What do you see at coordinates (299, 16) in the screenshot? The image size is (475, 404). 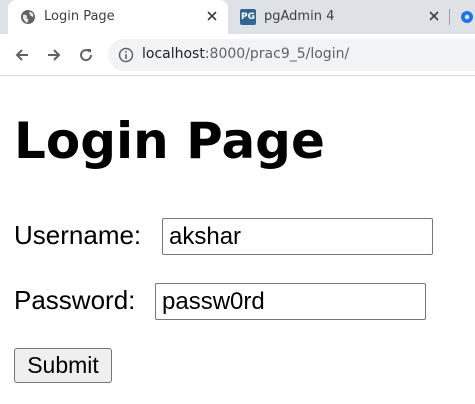 I see `tab-title: pgAdmin 4` at bounding box center [299, 16].